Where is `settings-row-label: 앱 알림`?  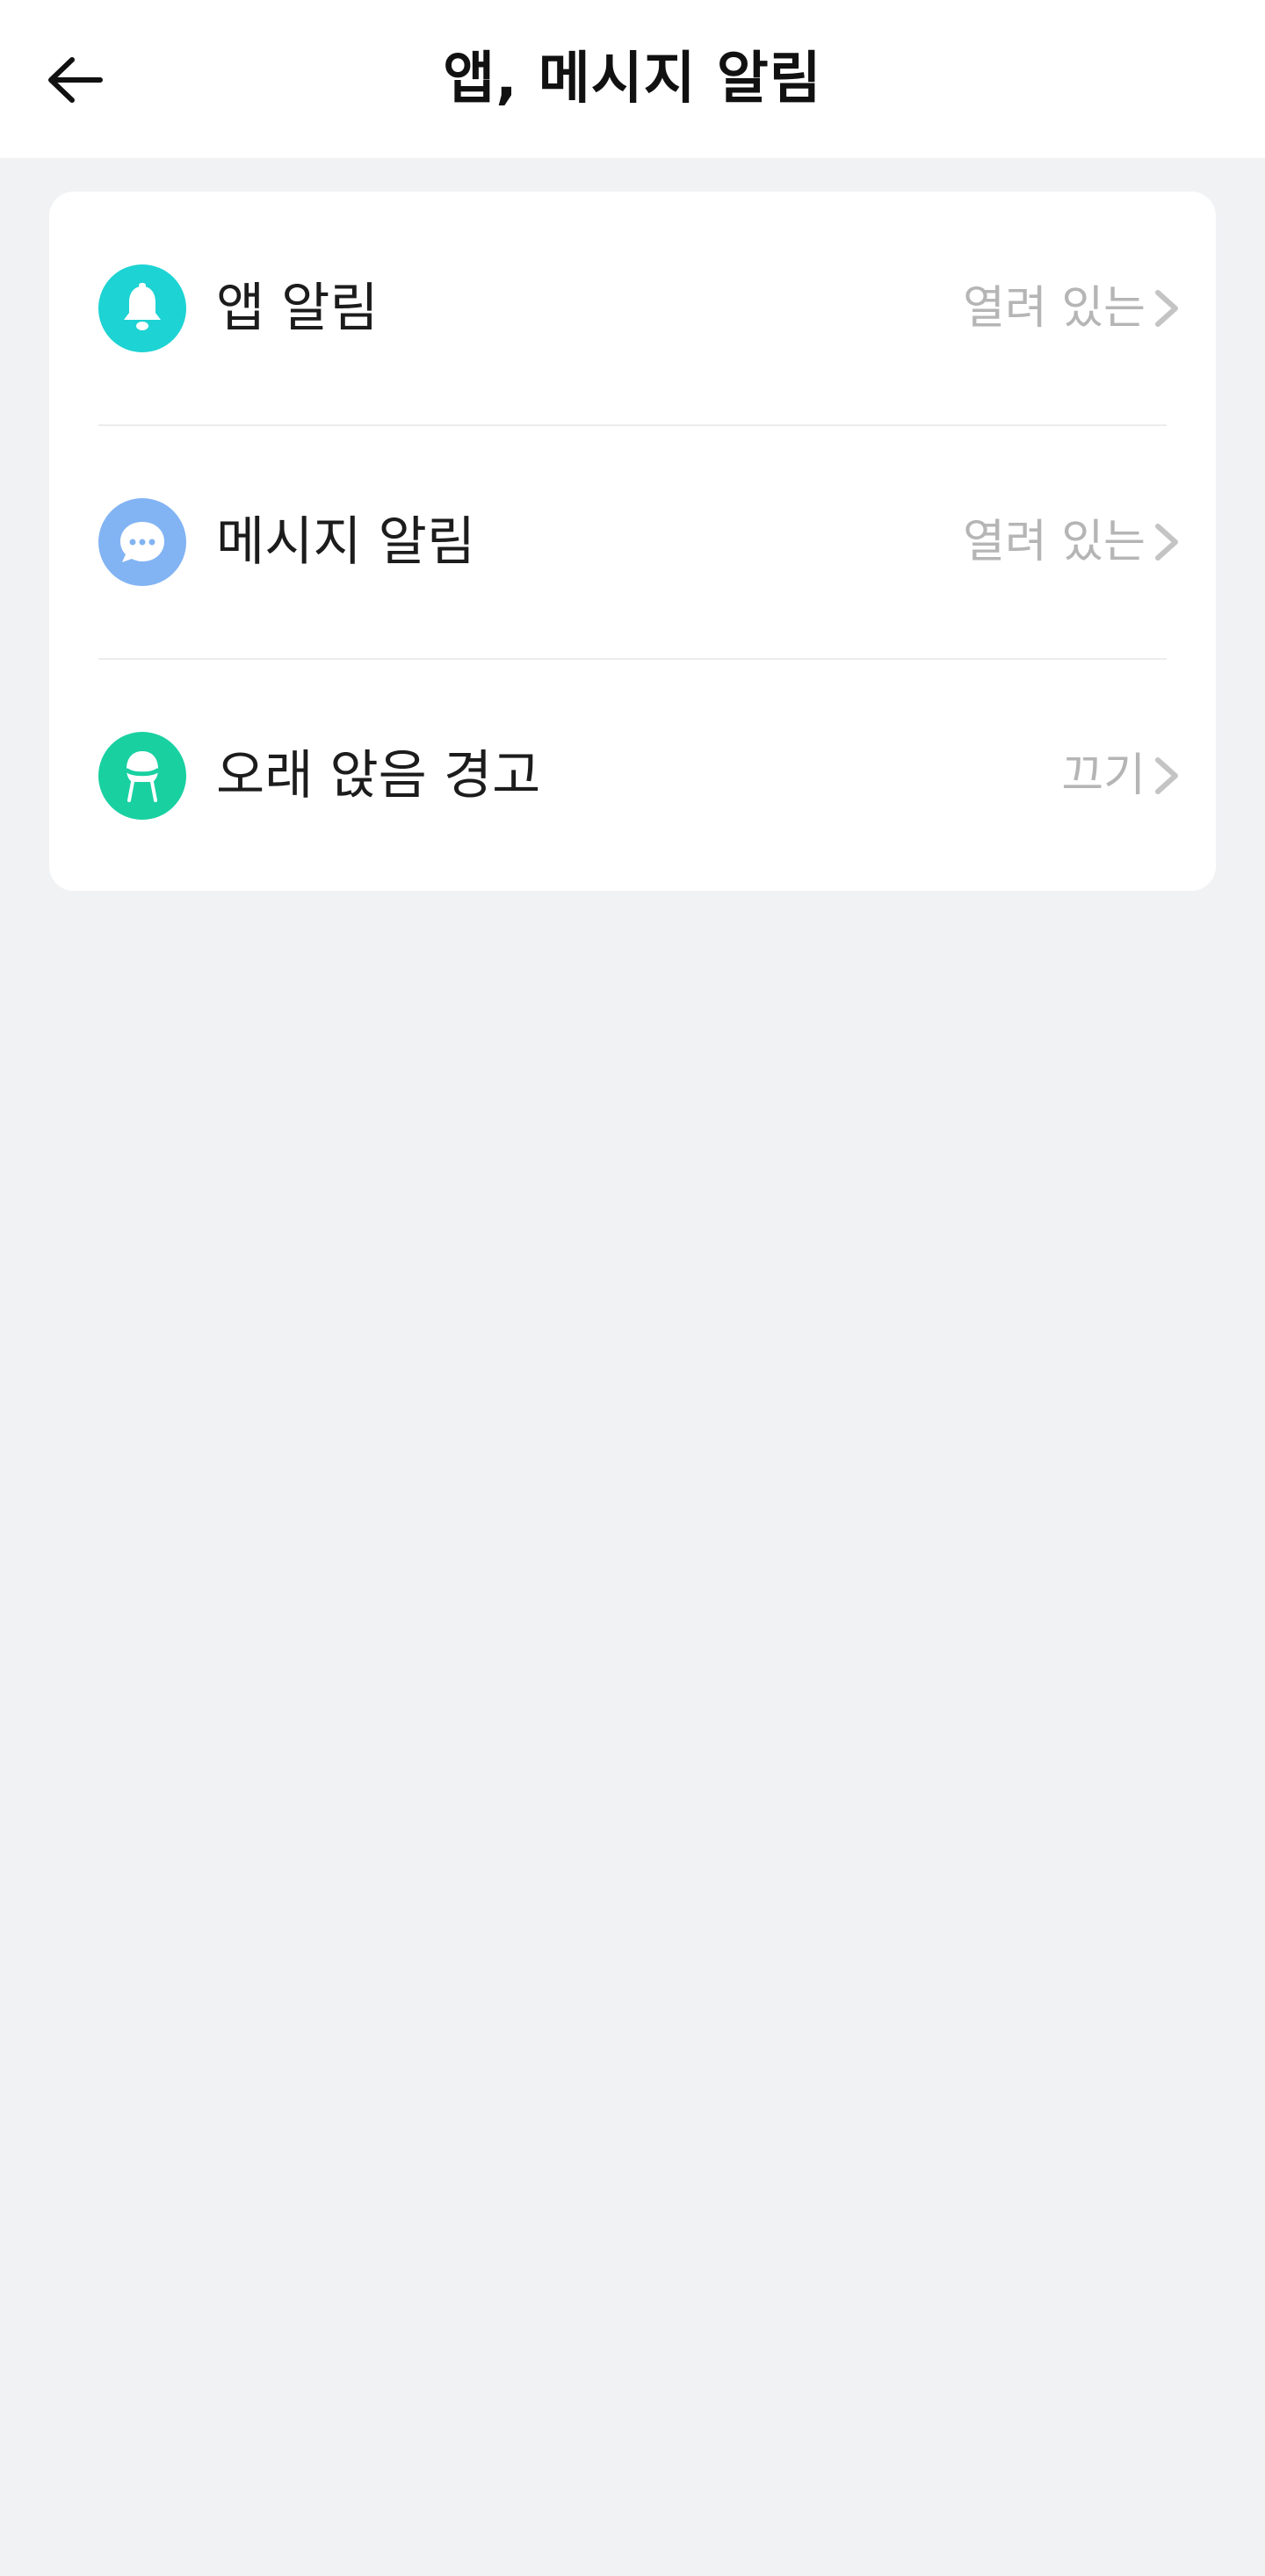 settings-row-label: 앱 알림 is located at coordinates (297, 308).